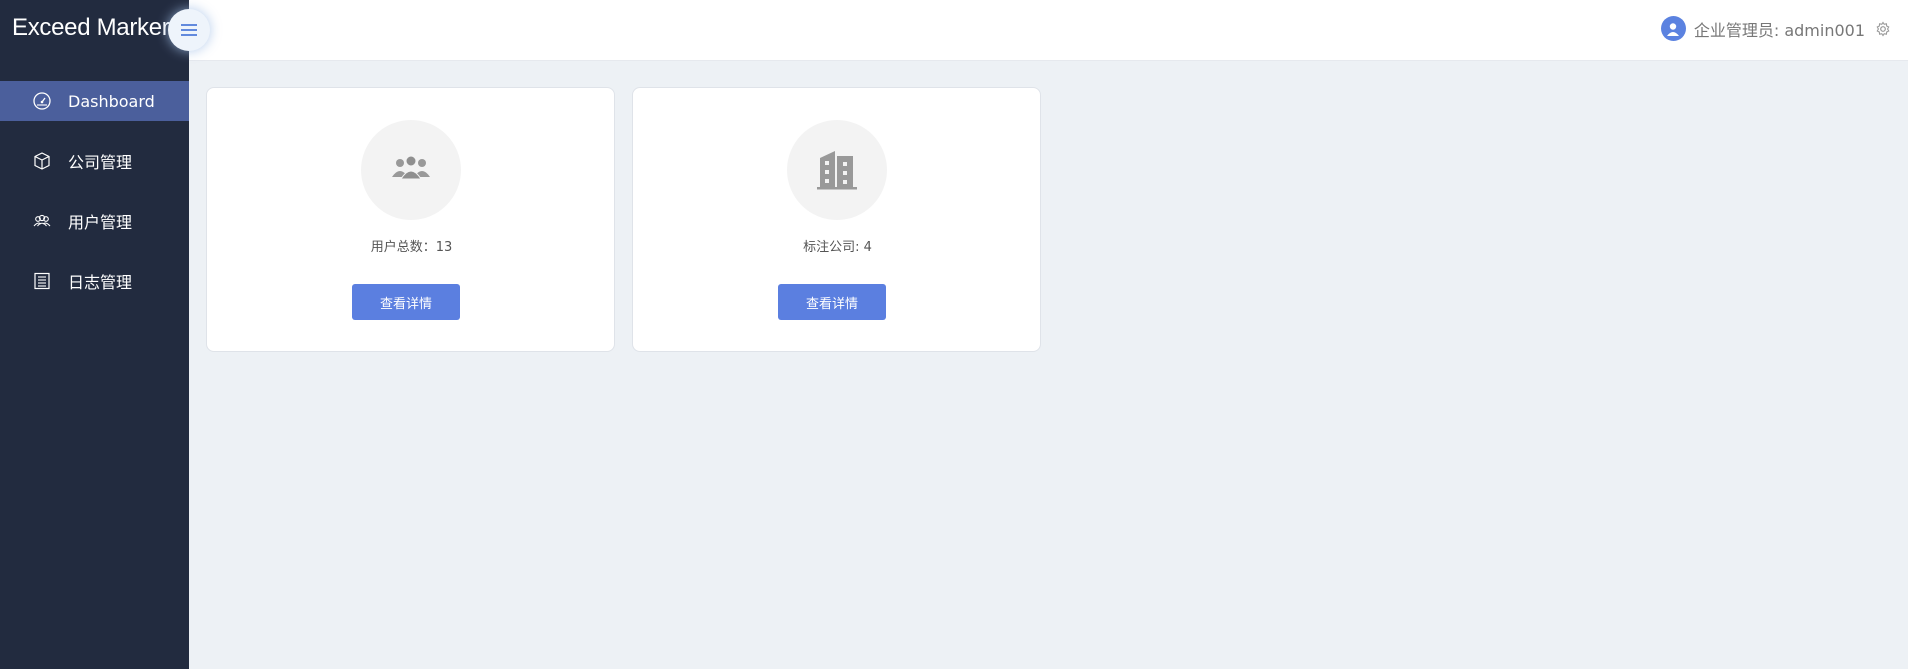  What do you see at coordinates (42, 161) in the screenshot?
I see `cube-icon` at bounding box center [42, 161].